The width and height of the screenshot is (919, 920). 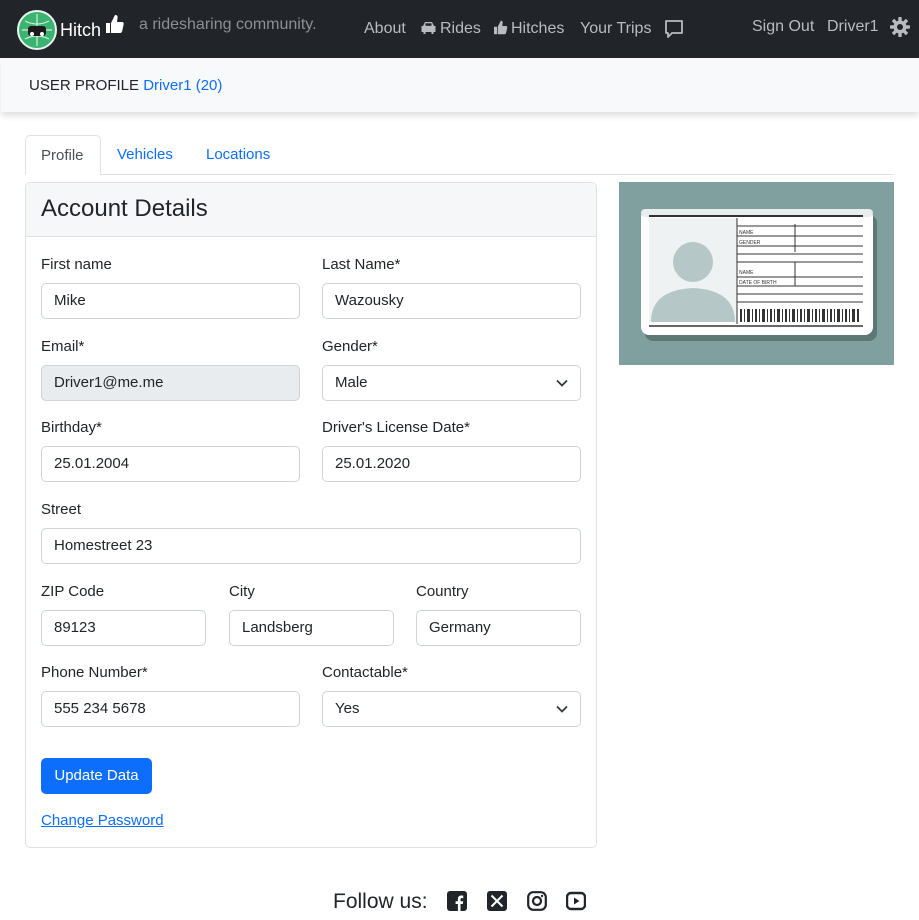 What do you see at coordinates (365, 672) in the screenshot?
I see `contactable-label: Contactable*` at bounding box center [365, 672].